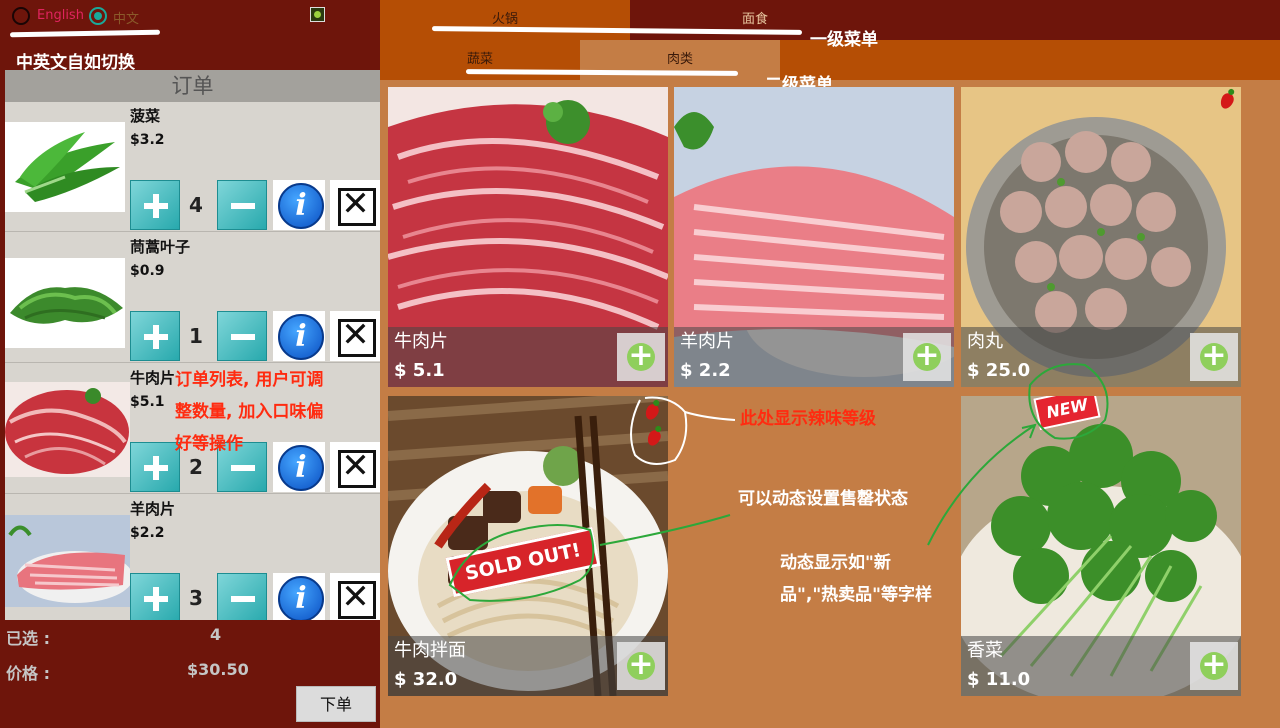 The width and height of the screenshot is (1280, 728). What do you see at coordinates (856, 595) in the screenshot?
I see `new-tag-note-line: 品","热卖品"等字样` at bounding box center [856, 595].